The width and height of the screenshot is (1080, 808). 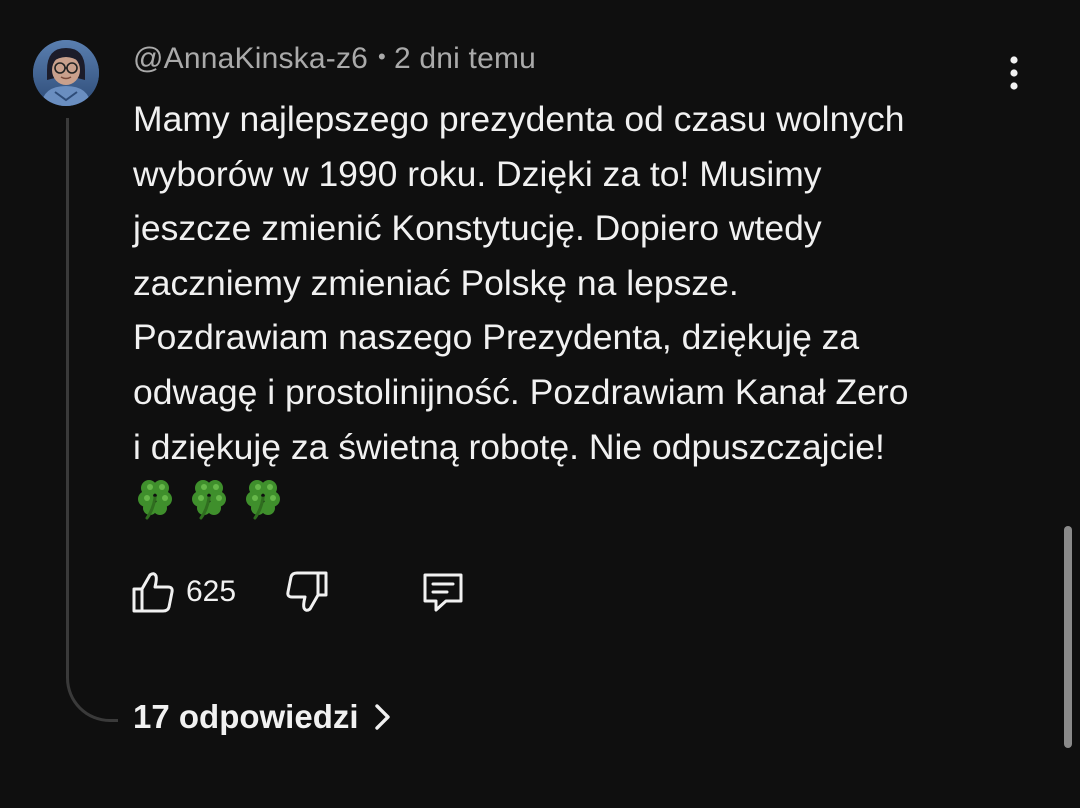 I want to click on like-count: 625, so click(x=211, y=591).